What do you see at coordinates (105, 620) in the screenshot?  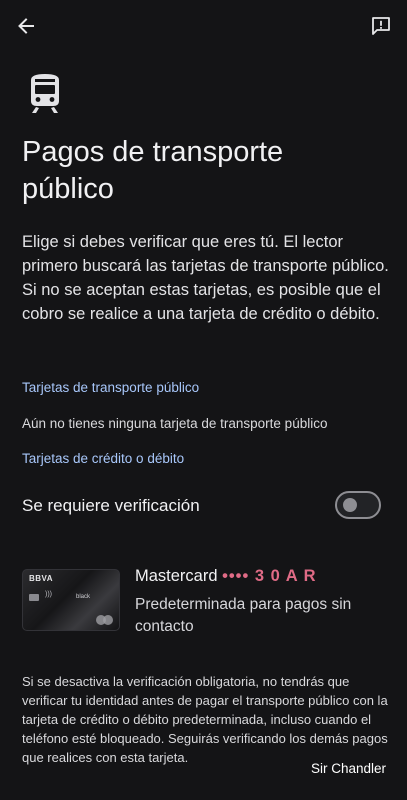 I see `mastercard-logo-icon` at bounding box center [105, 620].